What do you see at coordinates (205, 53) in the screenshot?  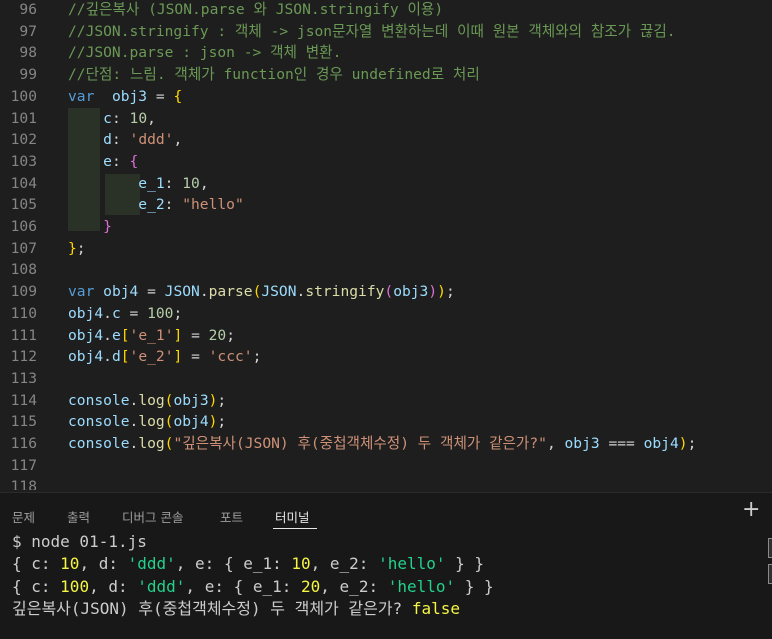 I see `code-token: //JSON.parse : json -> 객체 변환.` at bounding box center [205, 53].